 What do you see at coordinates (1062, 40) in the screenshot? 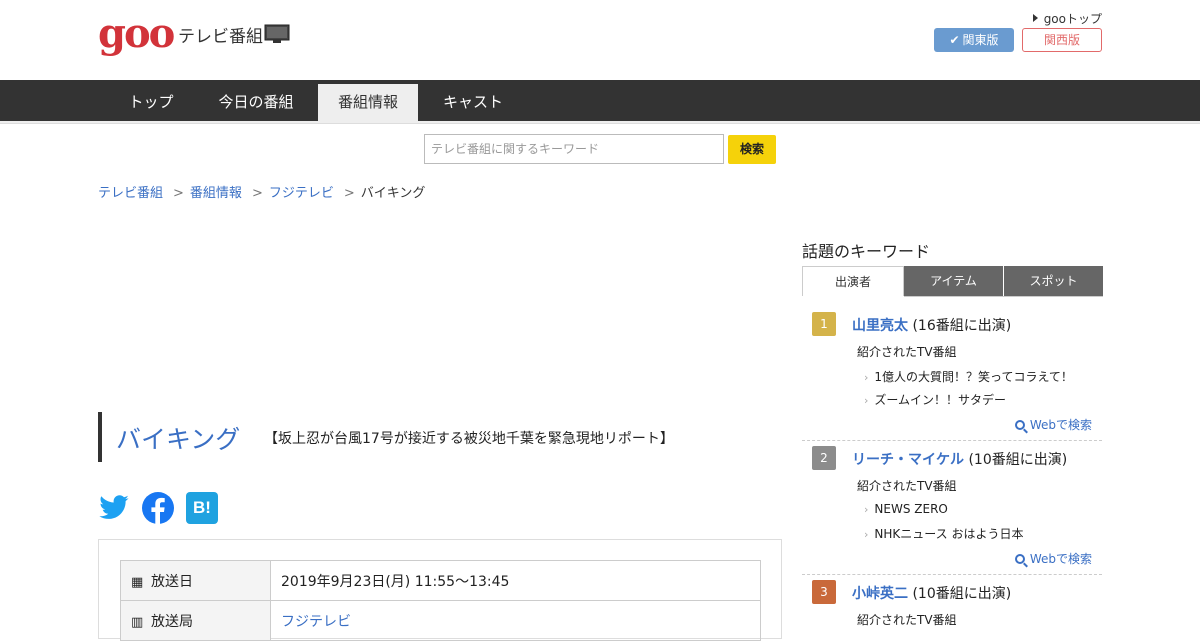
I see `kansai-button: 関西版` at bounding box center [1062, 40].